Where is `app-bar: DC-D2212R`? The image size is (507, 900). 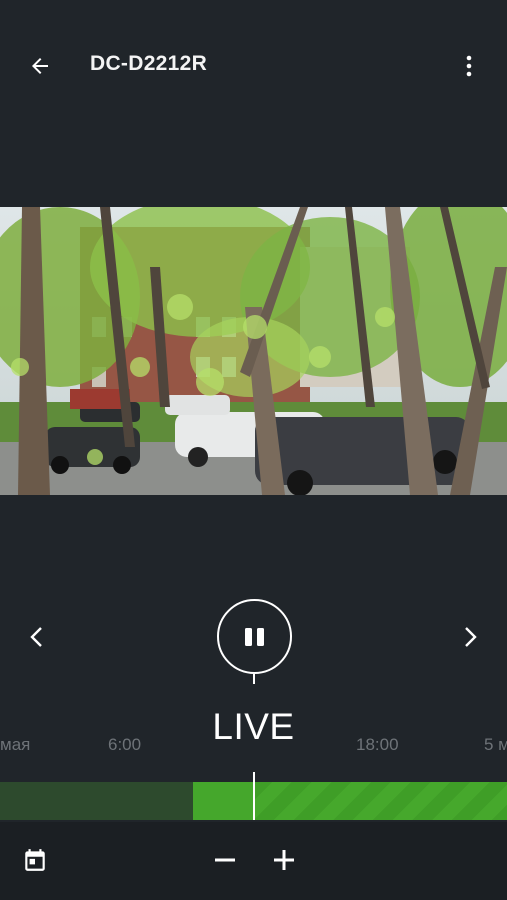
app-bar: DC-D2212R is located at coordinates (253, 65).